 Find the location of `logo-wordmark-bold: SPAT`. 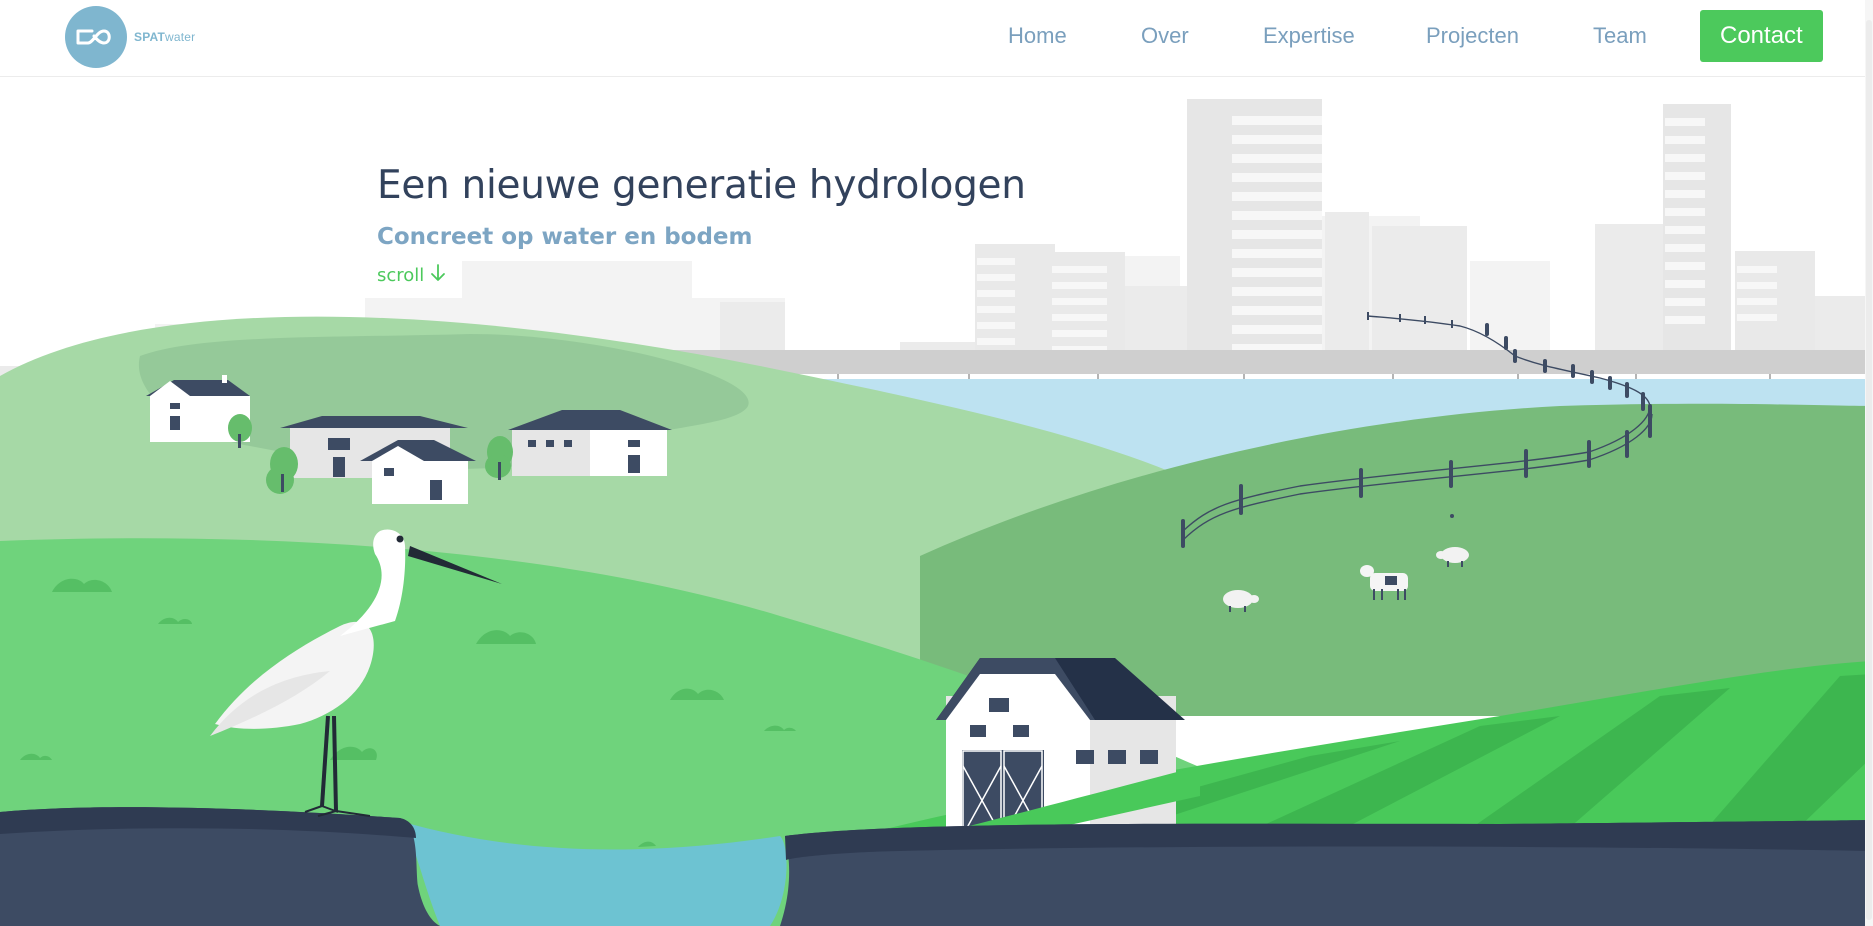

logo-wordmark-bold: SPAT is located at coordinates (150, 37).